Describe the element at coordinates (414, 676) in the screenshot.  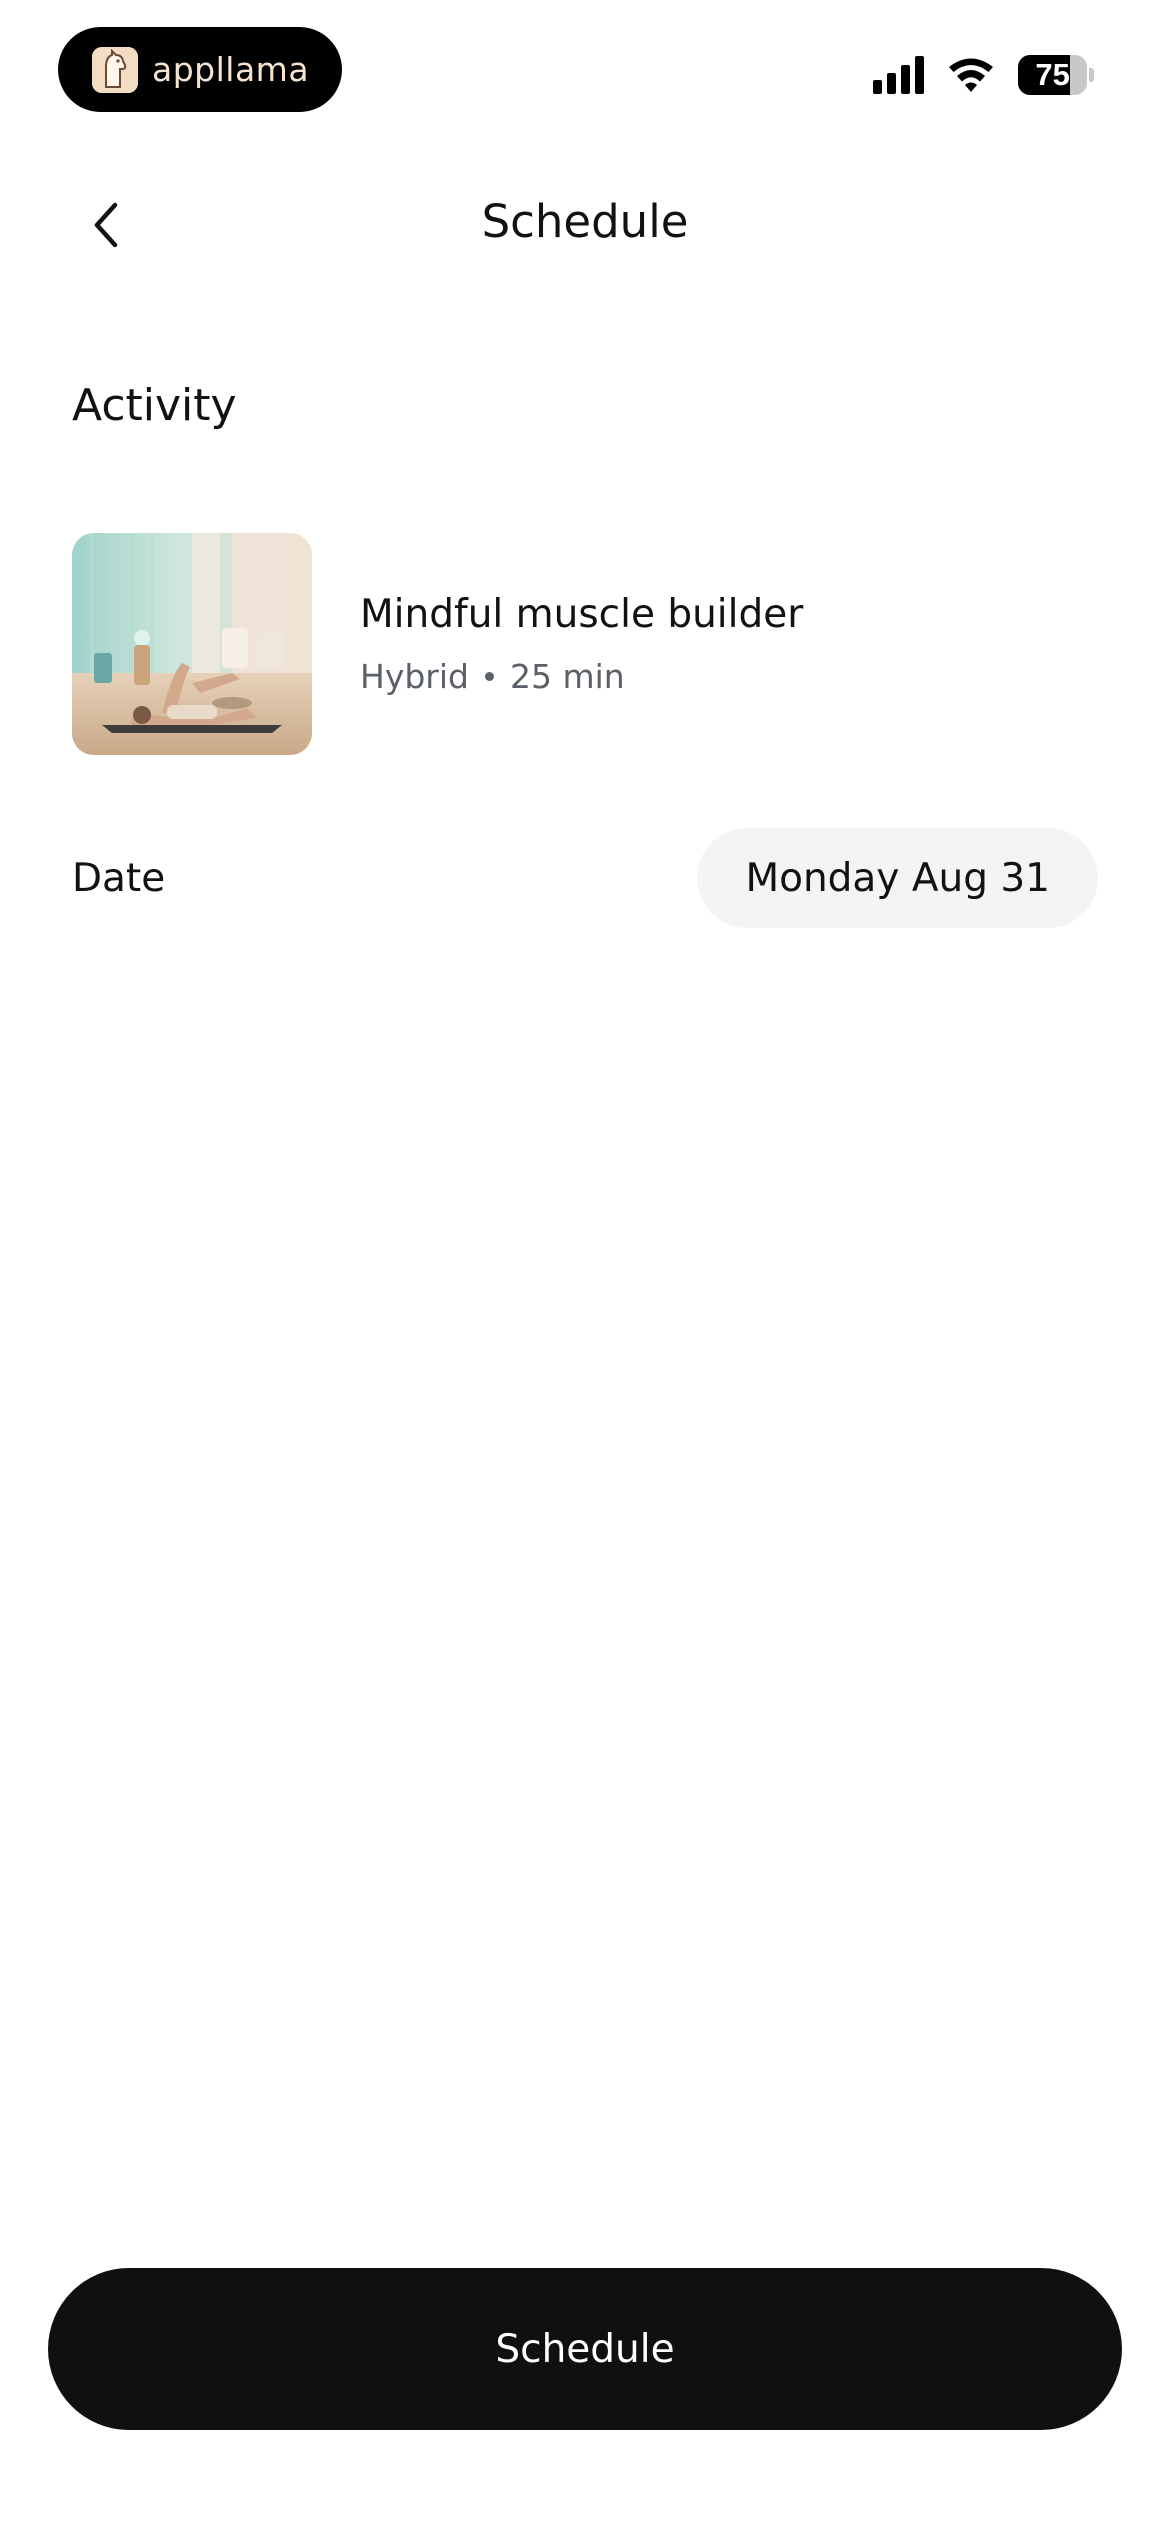
I see `activity-type: Hybrid` at that location.